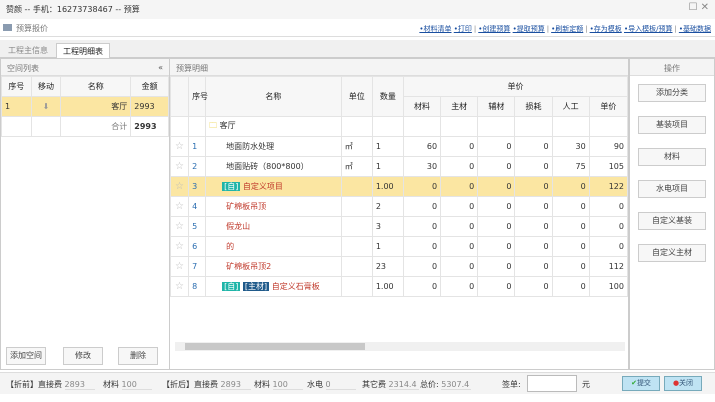 The height and width of the screenshot is (402, 715). Describe the element at coordinates (496, 106) in the screenshot. I see `subheader: 辅材` at that location.